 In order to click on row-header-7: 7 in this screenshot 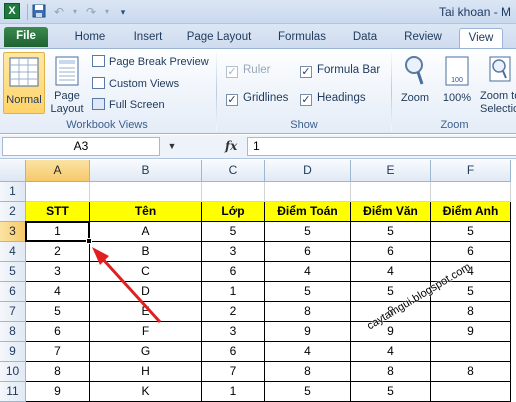, I will do `click(13, 312)`.